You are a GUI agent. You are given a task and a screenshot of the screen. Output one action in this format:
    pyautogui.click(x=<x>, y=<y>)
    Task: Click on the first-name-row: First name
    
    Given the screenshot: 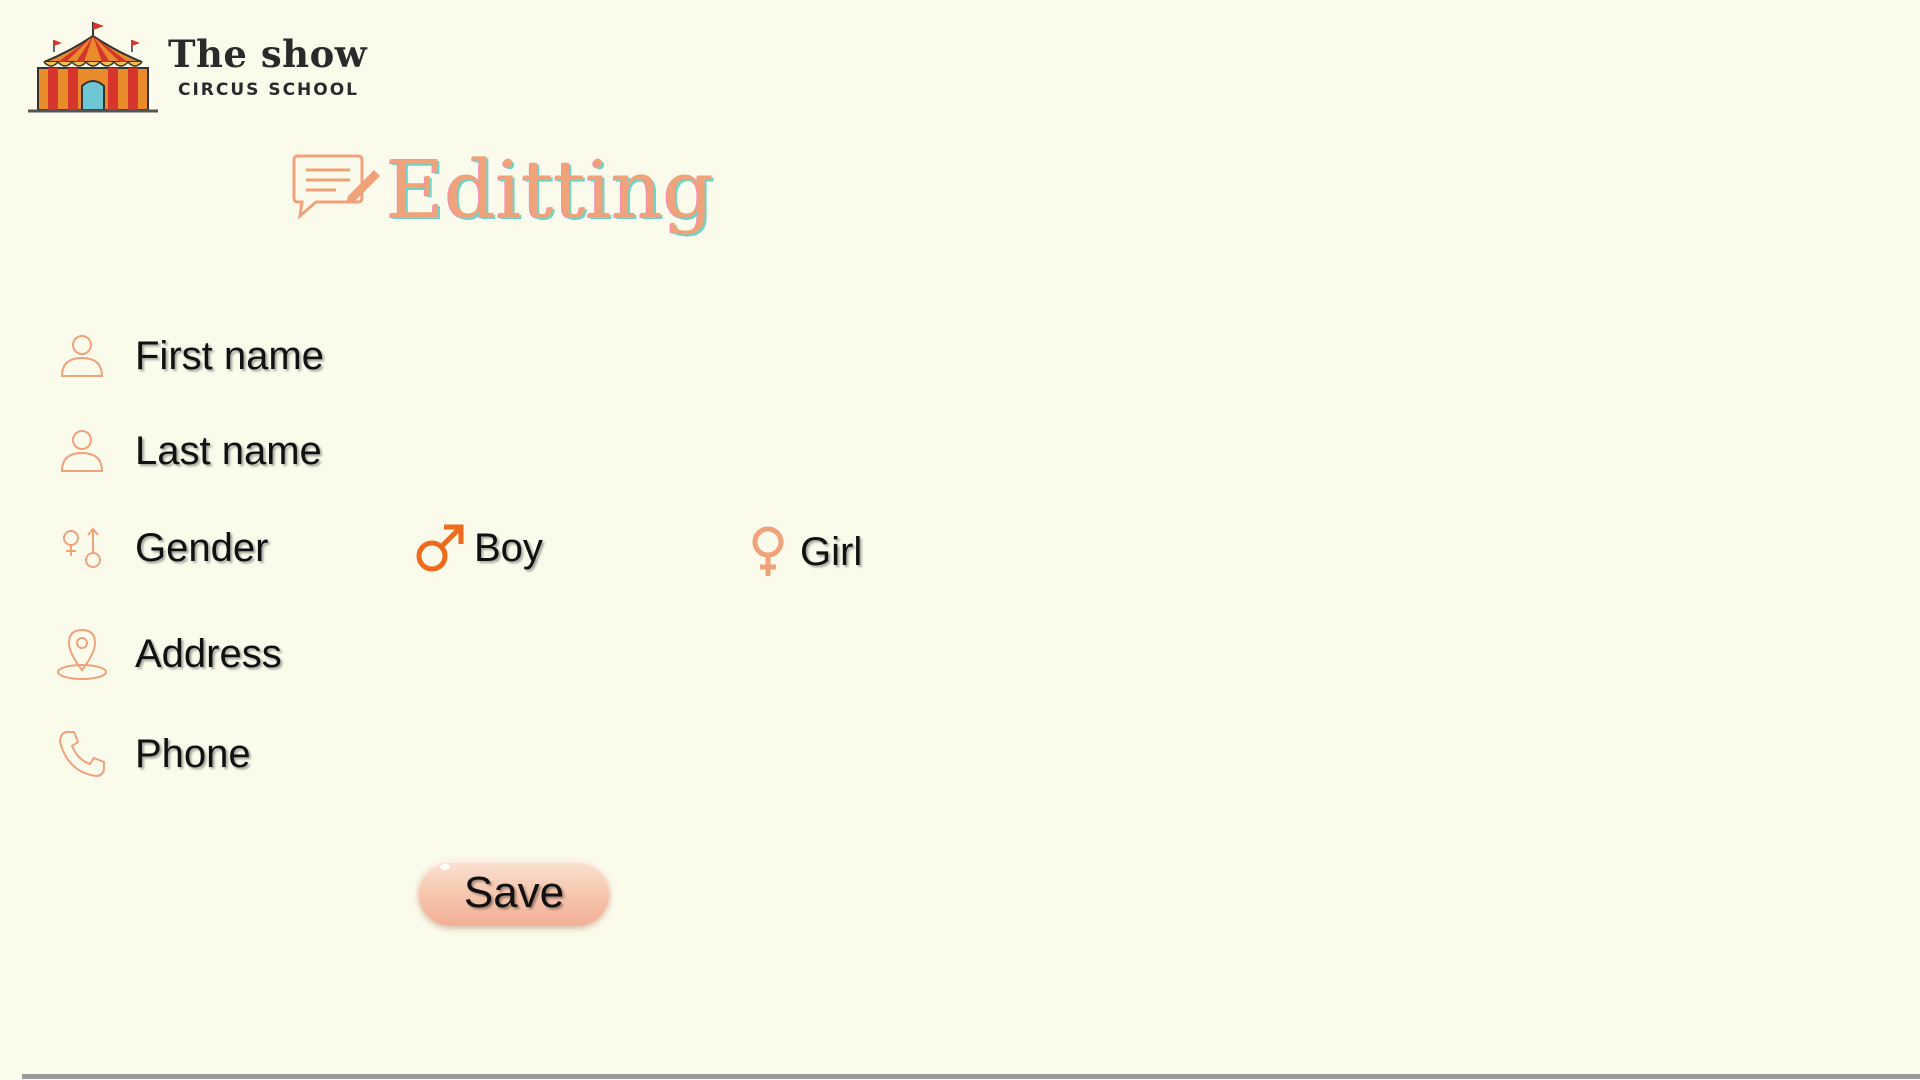 What is the action you would take?
    pyautogui.click(x=188, y=356)
    